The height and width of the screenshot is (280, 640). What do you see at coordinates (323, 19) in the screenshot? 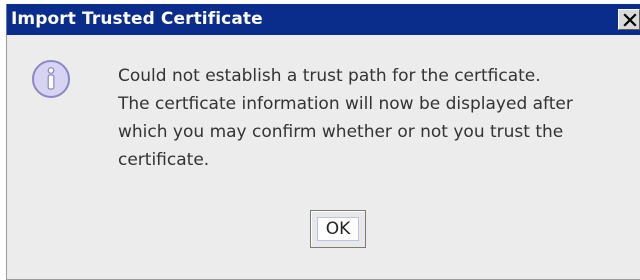
I see `title-bar: Import Trusted Certificate` at bounding box center [323, 19].